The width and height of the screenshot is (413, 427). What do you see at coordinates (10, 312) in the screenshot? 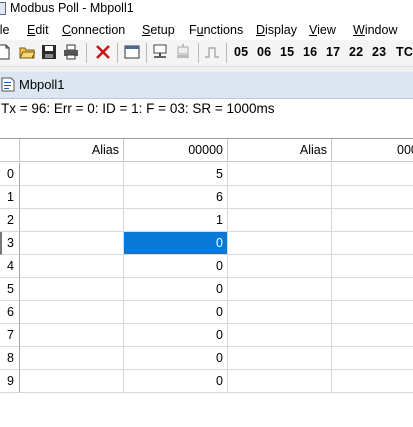
I see `row-header: 6` at bounding box center [10, 312].